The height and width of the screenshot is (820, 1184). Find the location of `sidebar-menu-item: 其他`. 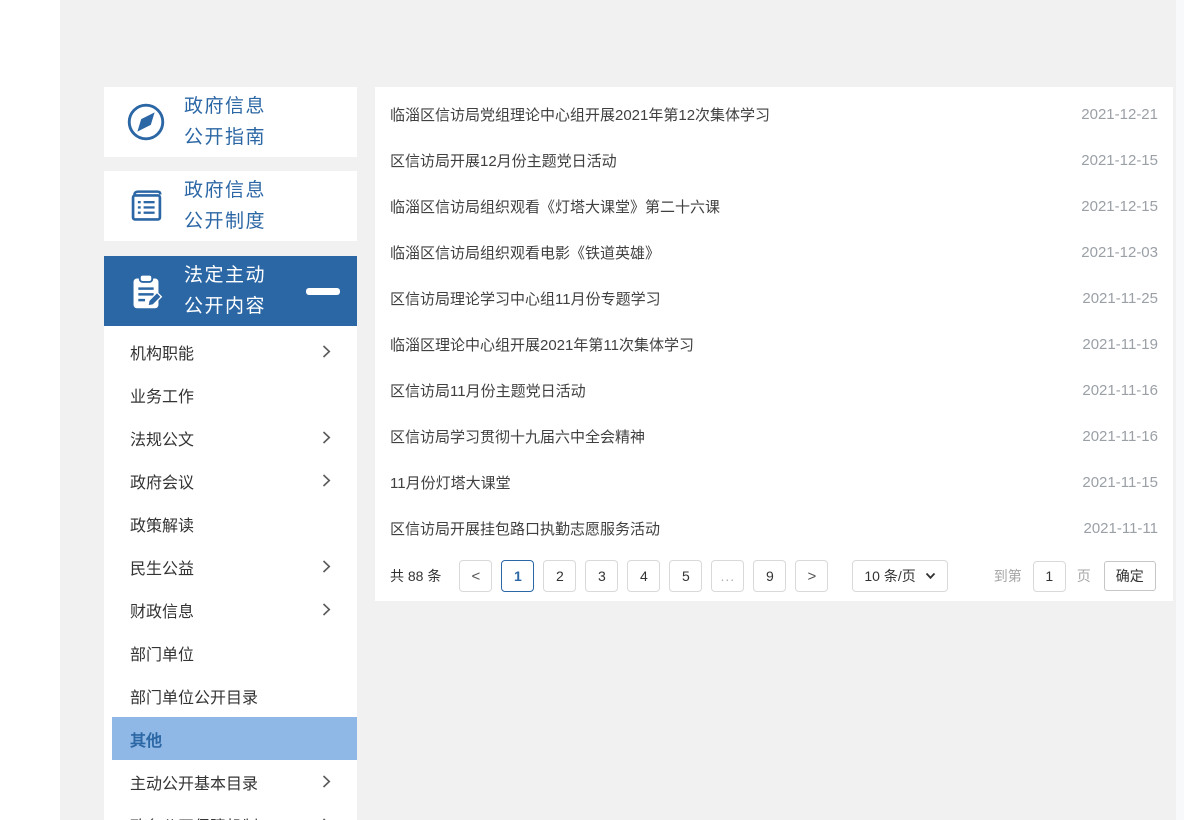

sidebar-menu-item: 其他 is located at coordinates (234, 738).